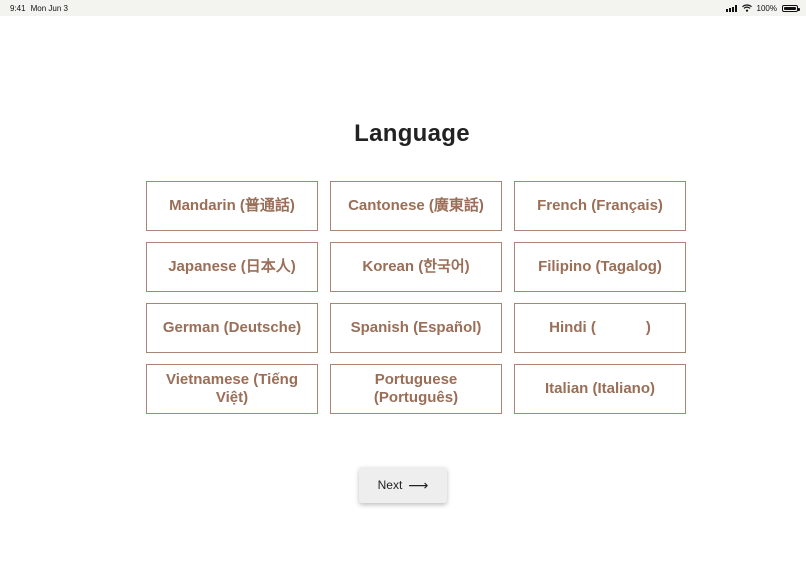 This screenshot has height=563, width=806. I want to click on language-option-german: German (Deutsche), so click(232, 328).